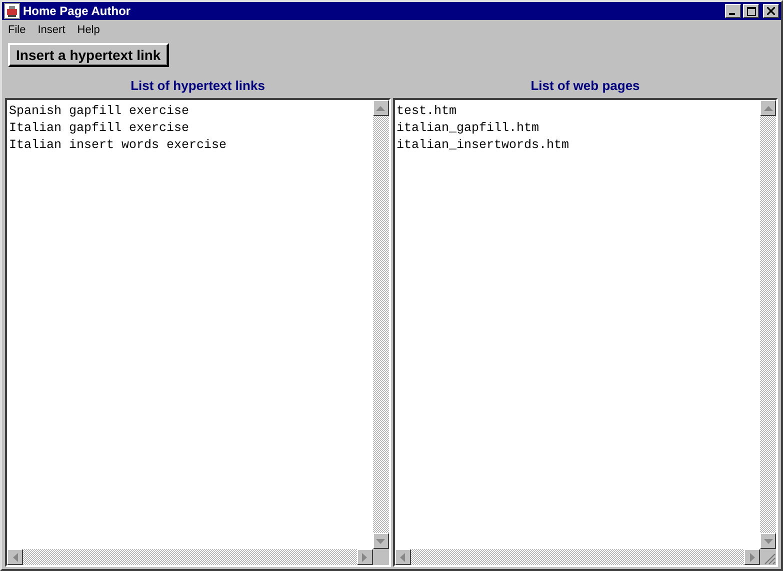  Describe the element at coordinates (189, 128) in the screenshot. I see `list-item: Italian gapfill exercise` at that location.